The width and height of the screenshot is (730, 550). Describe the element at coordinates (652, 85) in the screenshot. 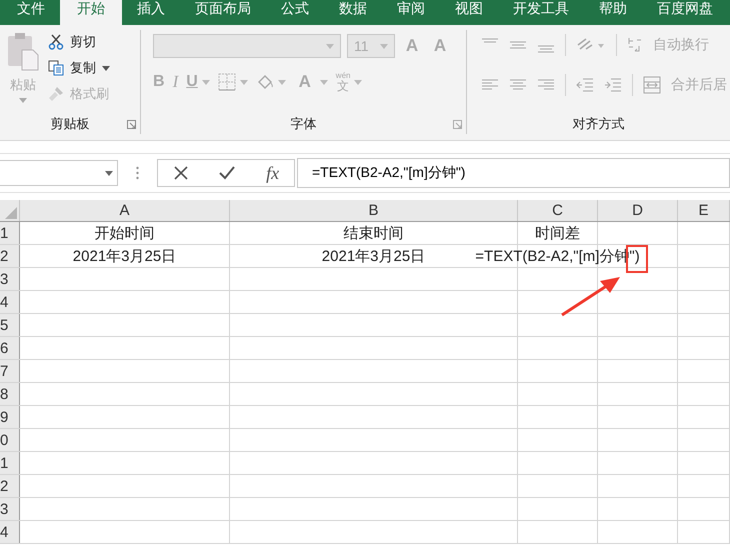

I see `merge-cells-icon` at that location.